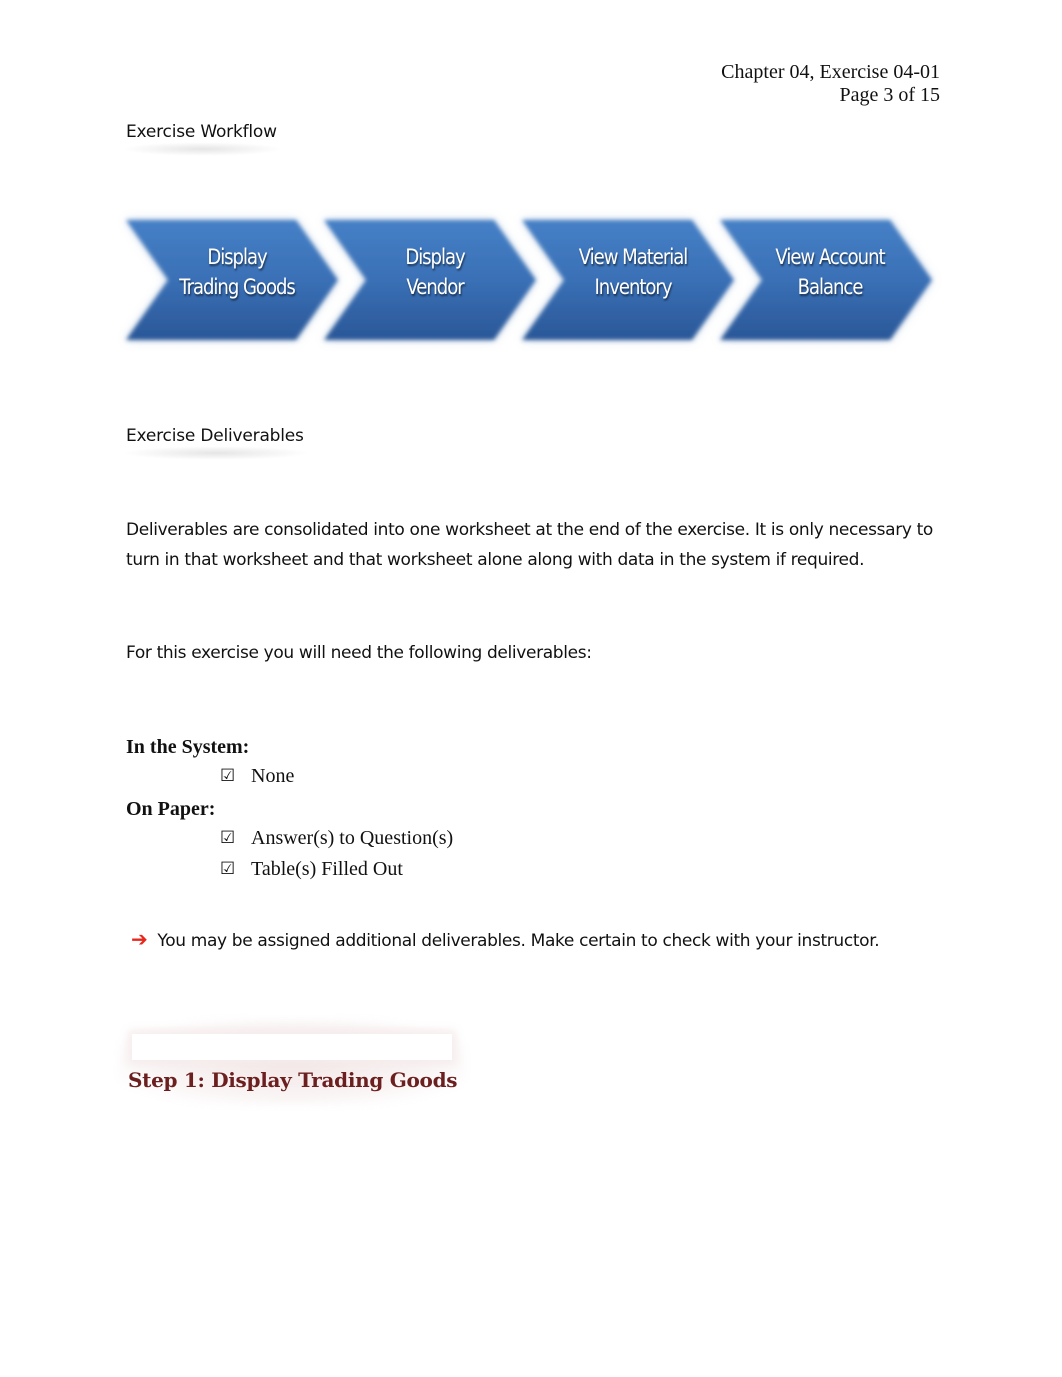 This screenshot has width=1062, height=1377. What do you see at coordinates (435, 257) in the screenshot?
I see `step-2-line-1: Display` at bounding box center [435, 257].